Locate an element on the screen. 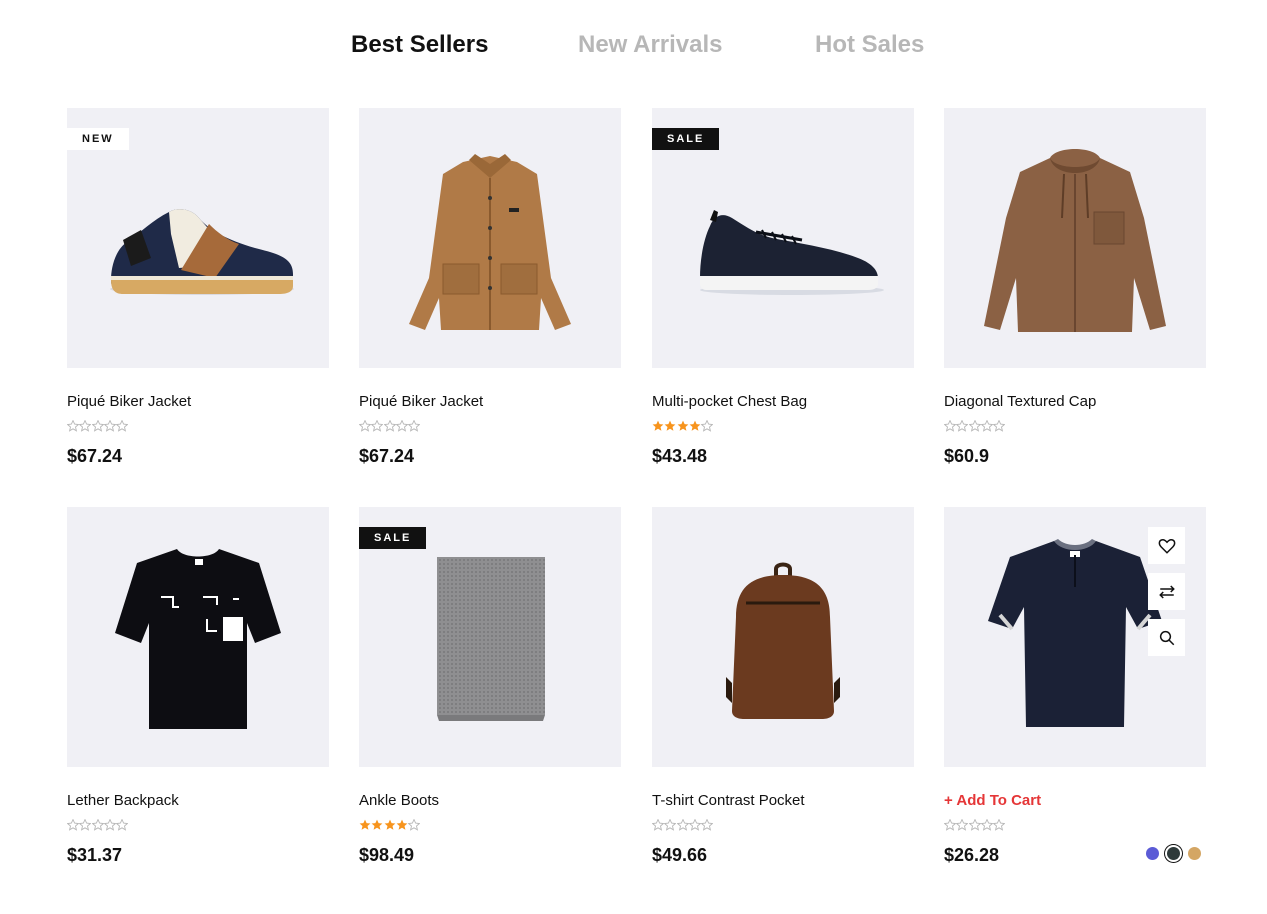 The height and width of the screenshot is (914, 1267). new-badge: NEW is located at coordinates (98, 139).